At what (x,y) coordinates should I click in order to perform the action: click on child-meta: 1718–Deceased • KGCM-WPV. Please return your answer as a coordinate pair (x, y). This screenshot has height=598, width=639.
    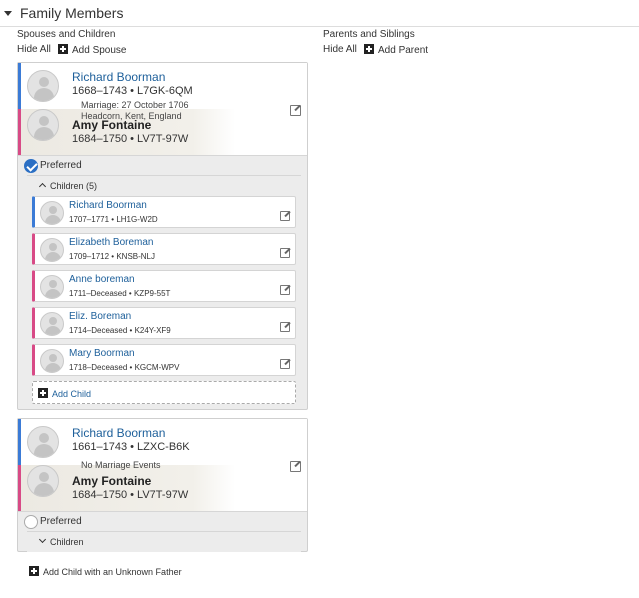
    Looking at the image, I should click on (124, 367).